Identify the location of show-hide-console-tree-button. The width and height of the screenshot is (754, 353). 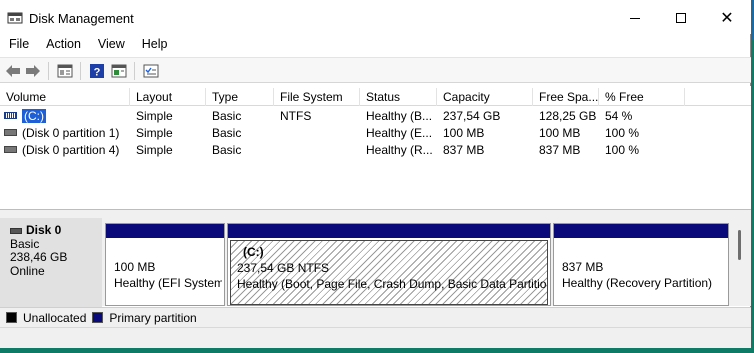
(65, 71).